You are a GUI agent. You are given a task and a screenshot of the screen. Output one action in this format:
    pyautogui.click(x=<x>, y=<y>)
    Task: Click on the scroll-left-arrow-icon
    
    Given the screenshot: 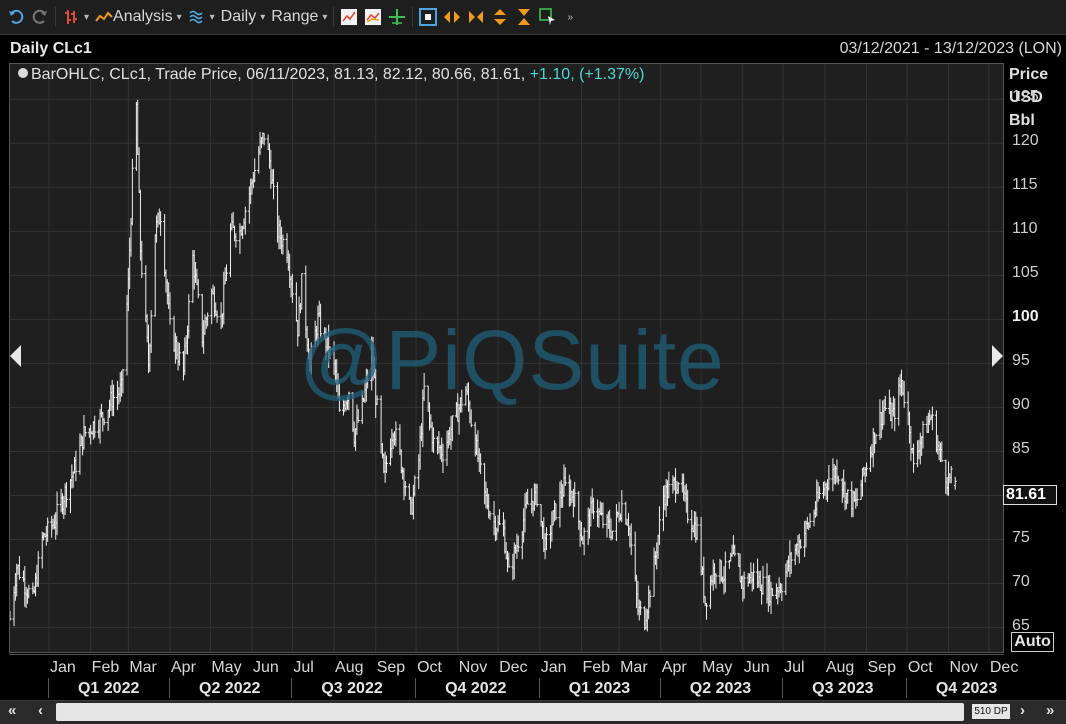 What is the action you would take?
    pyautogui.click(x=15, y=356)
    